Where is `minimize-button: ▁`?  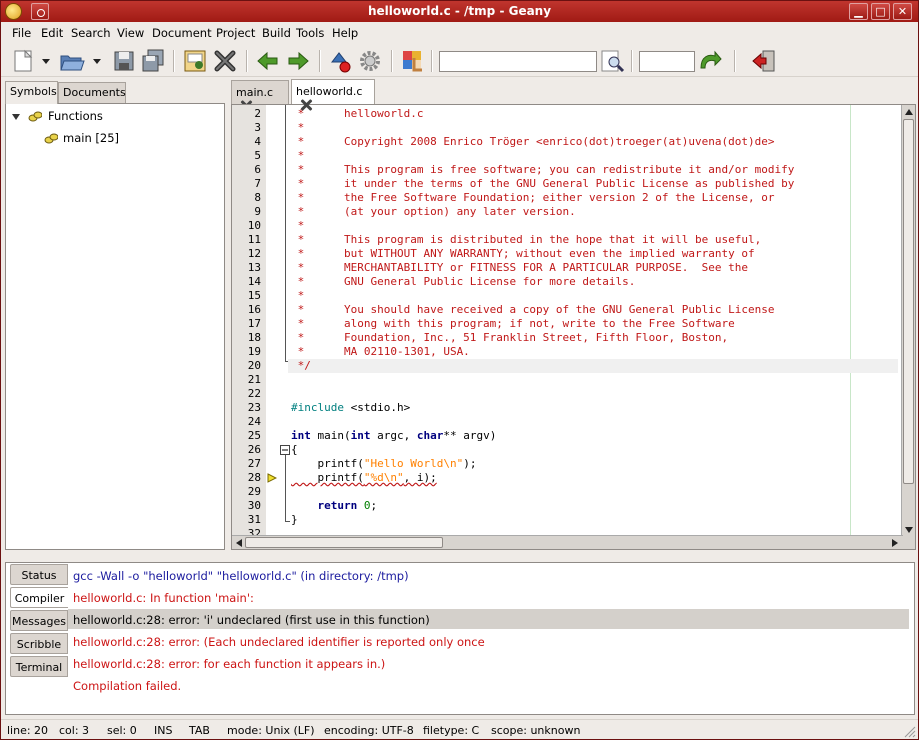 minimize-button: ▁ is located at coordinates (858, 11).